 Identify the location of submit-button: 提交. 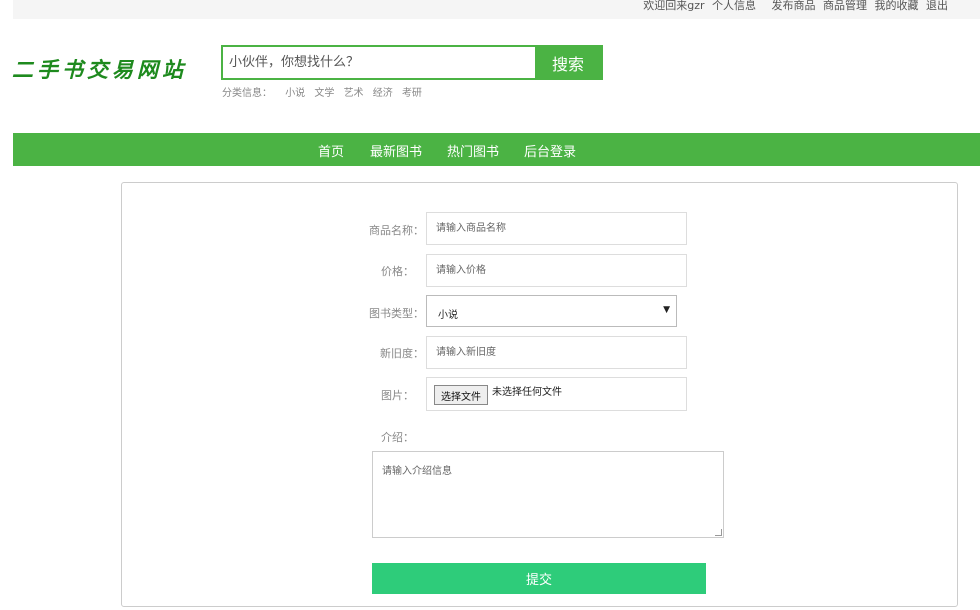
(539, 578).